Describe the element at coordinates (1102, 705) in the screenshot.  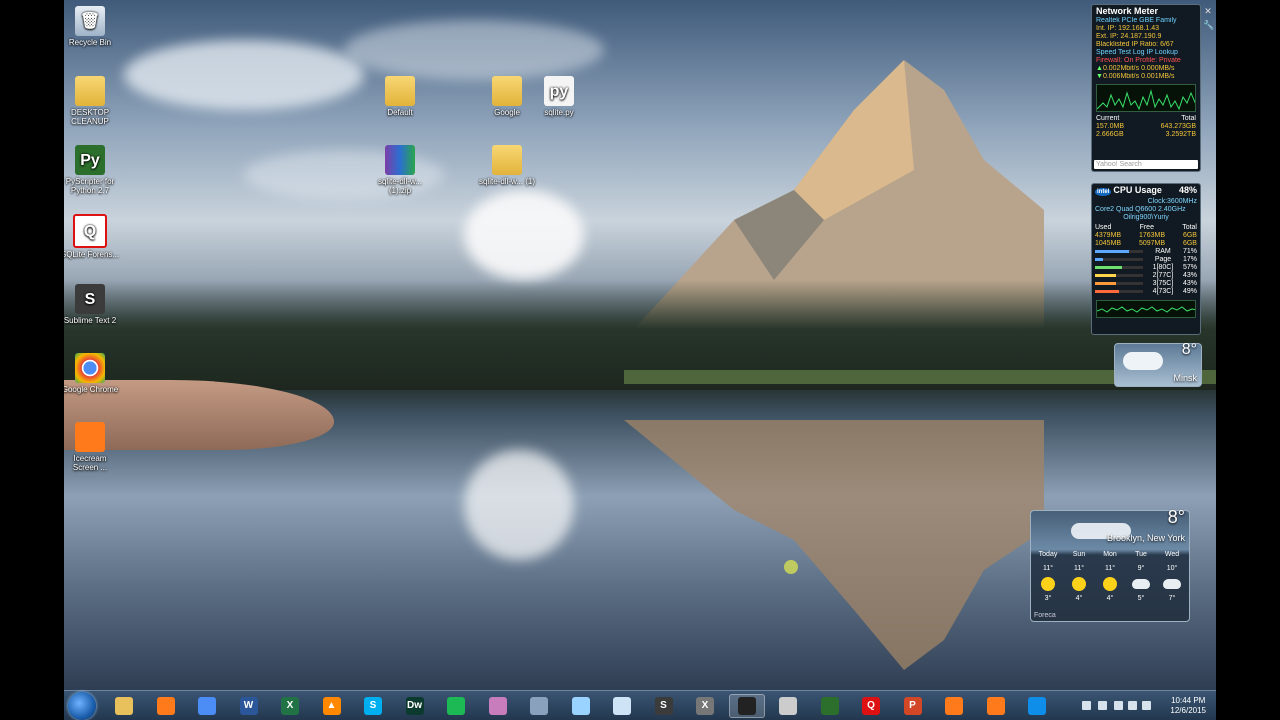
I see `chevron-up-icon` at that location.